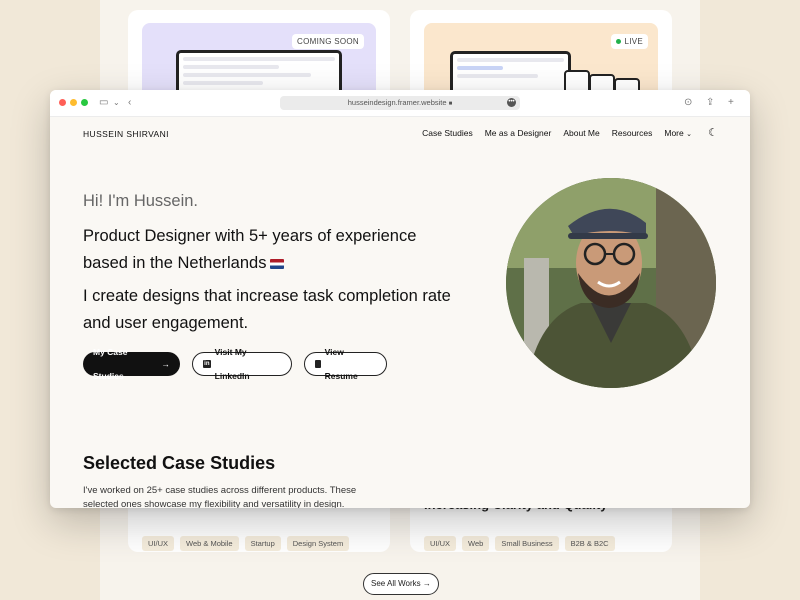 The width and height of the screenshot is (800, 600). What do you see at coordinates (318, 364) in the screenshot?
I see `document-icon` at bounding box center [318, 364].